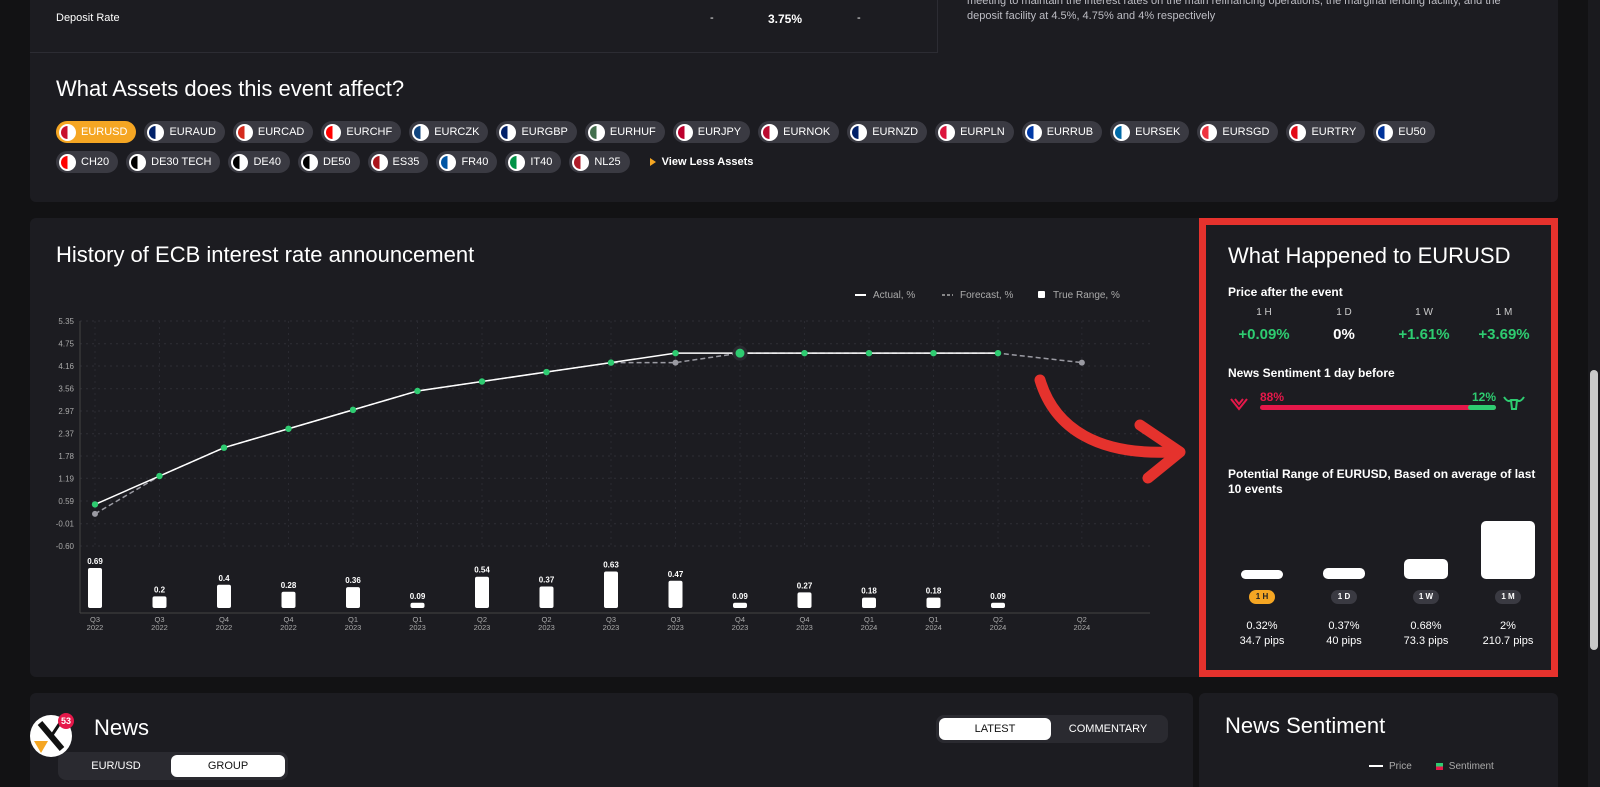 Image resolution: width=1600 pixels, height=787 pixels. I want to click on price-period: 1 D, so click(1344, 312).